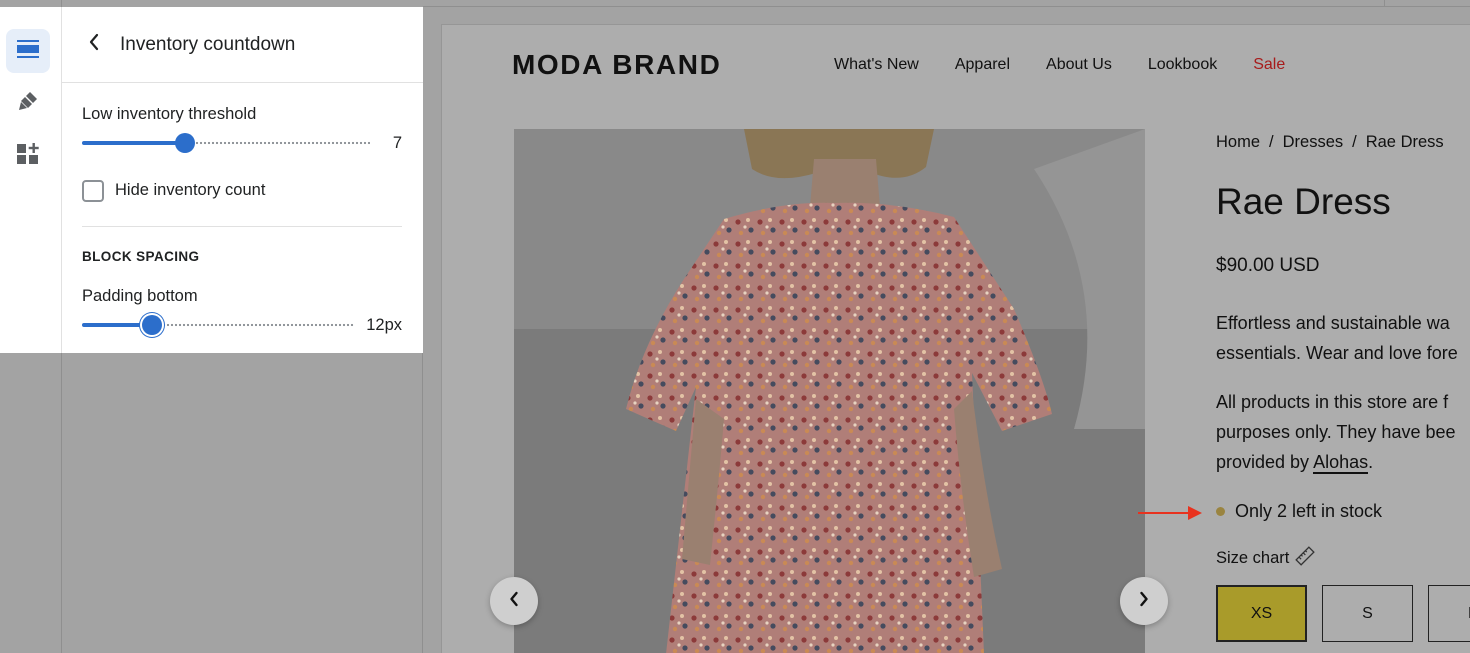  What do you see at coordinates (1268, 265) in the screenshot?
I see `product-price: $90.00 USD` at bounding box center [1268, 265].